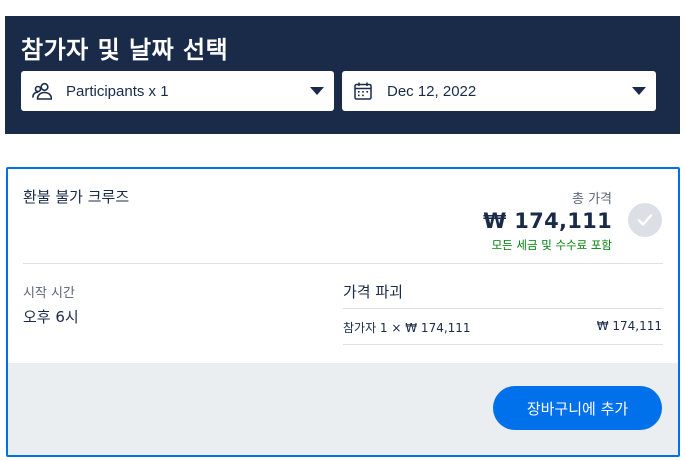 Image resolution: width=686 pixels, height=461 pixels. Describe the element at coordinates (373, 292) in the screenshot. I see `price-breakdown-title: 가격 파괴` at that location.